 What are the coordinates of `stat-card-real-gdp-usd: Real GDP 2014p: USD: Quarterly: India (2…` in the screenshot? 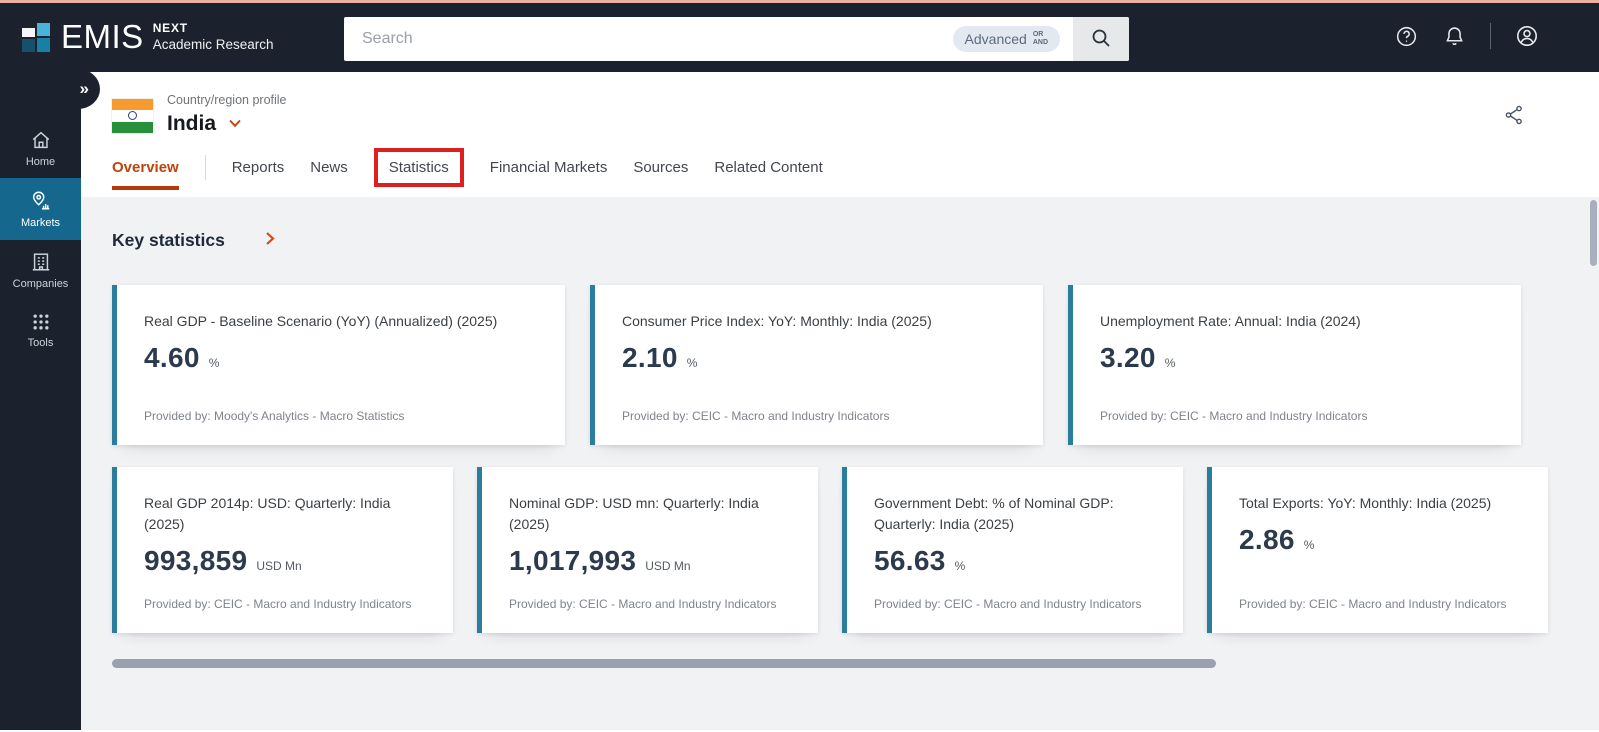 It's located at (282, 550).